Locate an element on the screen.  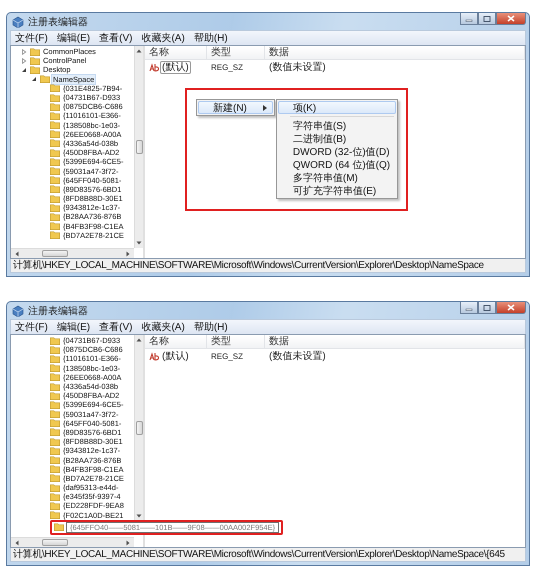
menu-item: 多字符串值(M) is located at coordinates (337, 177).